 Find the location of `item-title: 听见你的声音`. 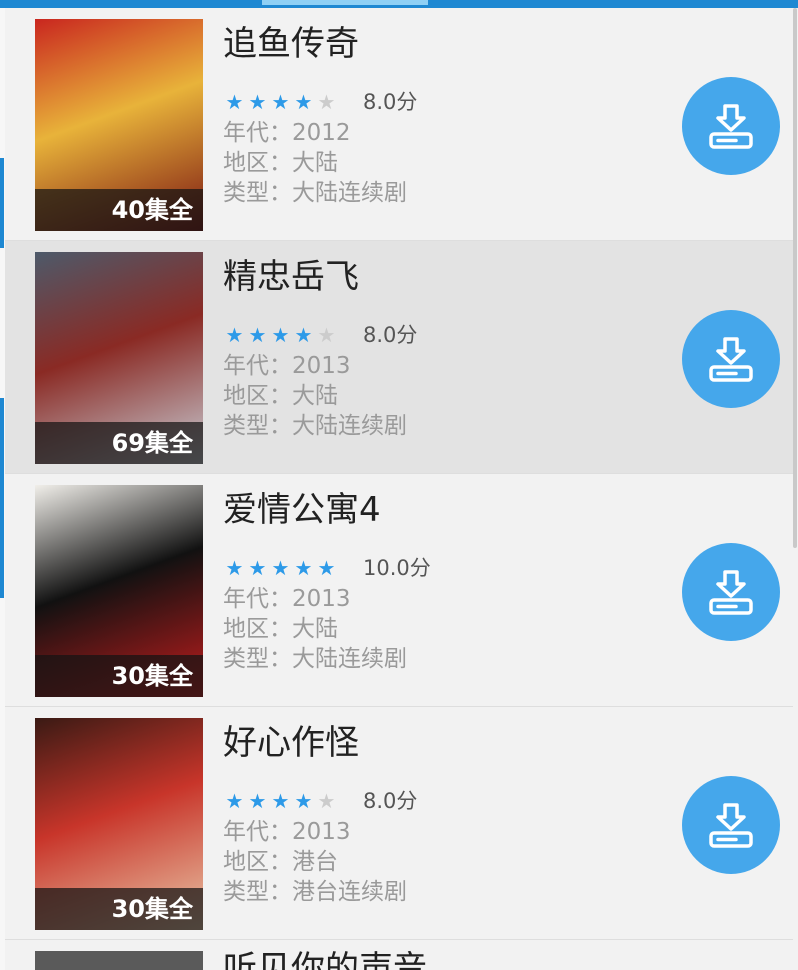

item-title: 听见你的声音 is located at coordinates (325, 959).